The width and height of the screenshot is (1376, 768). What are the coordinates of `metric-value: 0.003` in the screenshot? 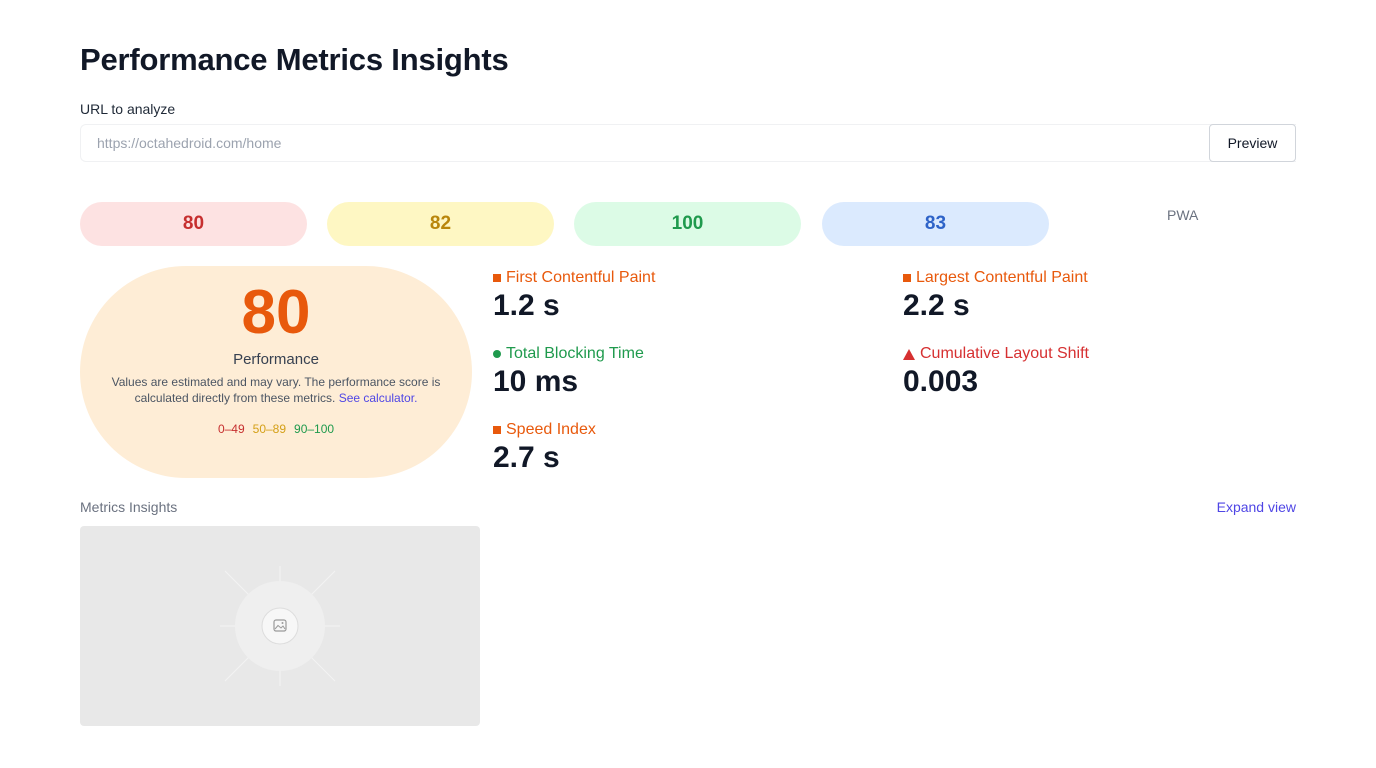 It's located at (941, 381).